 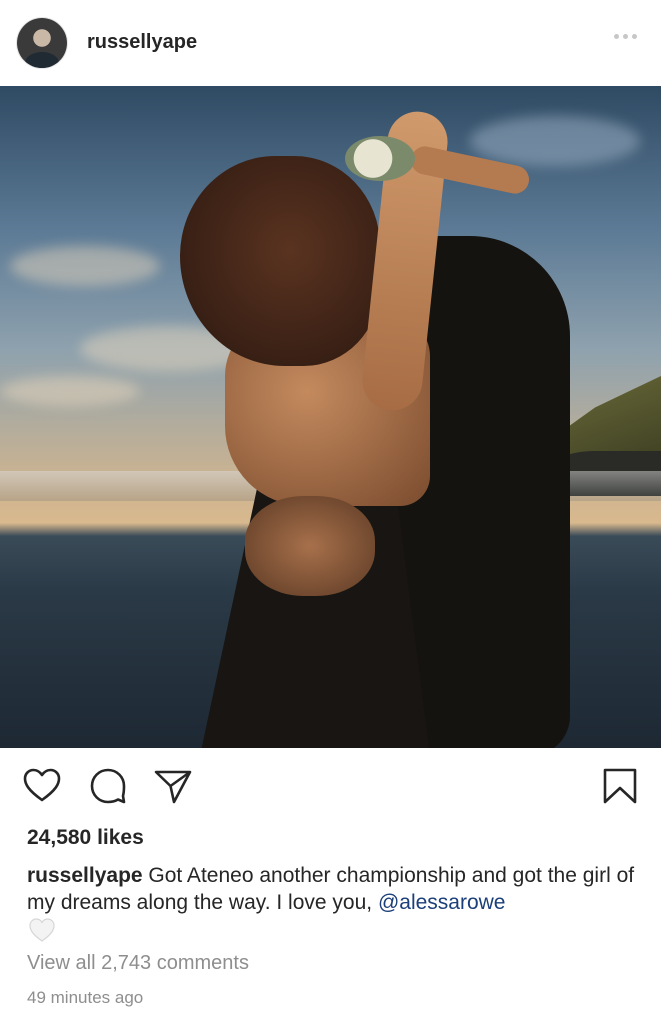 What do you see at coordinates (142, 42) in the screenshot?
I see `post-username: russellyape` at bounding box center [142, 42].